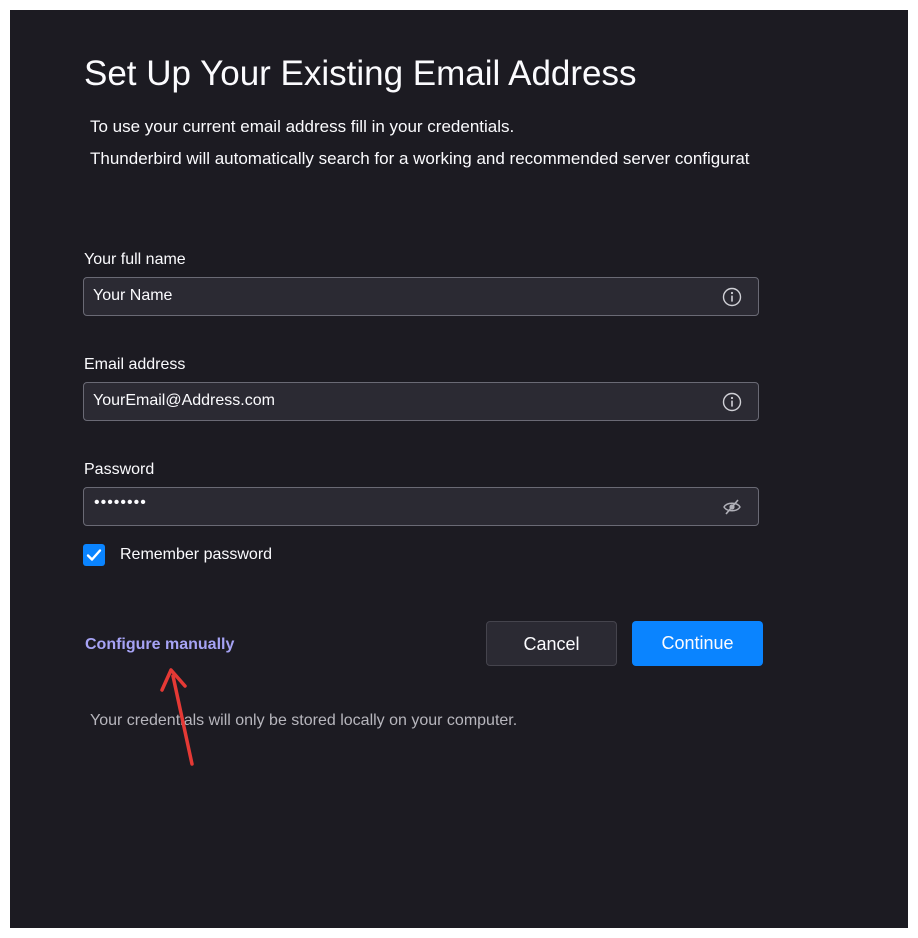  Describe the element at coordinates (120, 502) in the screenshot. I see `password-masked-value: ••••••••` at that location.